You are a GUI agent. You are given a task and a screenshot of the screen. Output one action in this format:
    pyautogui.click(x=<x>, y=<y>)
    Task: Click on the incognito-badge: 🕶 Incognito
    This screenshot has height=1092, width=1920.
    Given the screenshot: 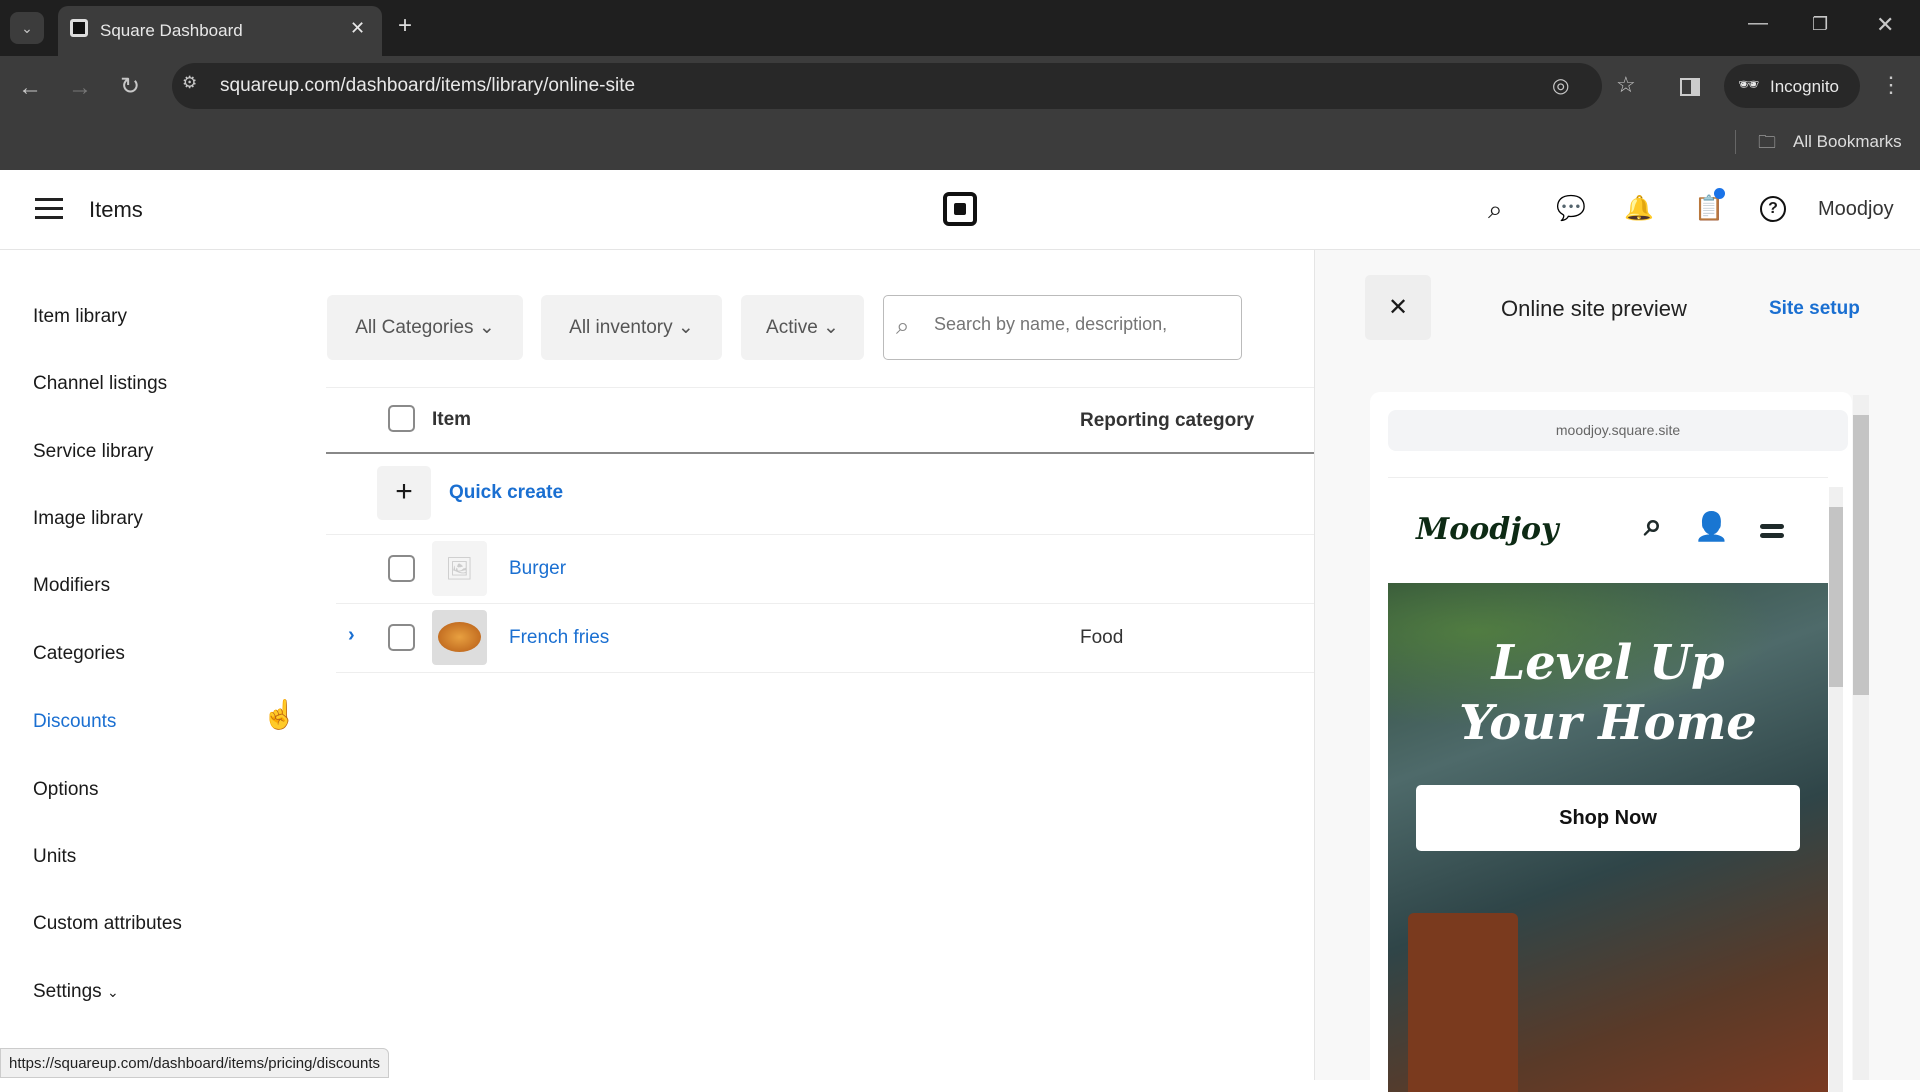 What is the action you would take?
    pyautogui.click(x=1792, y=86)
    